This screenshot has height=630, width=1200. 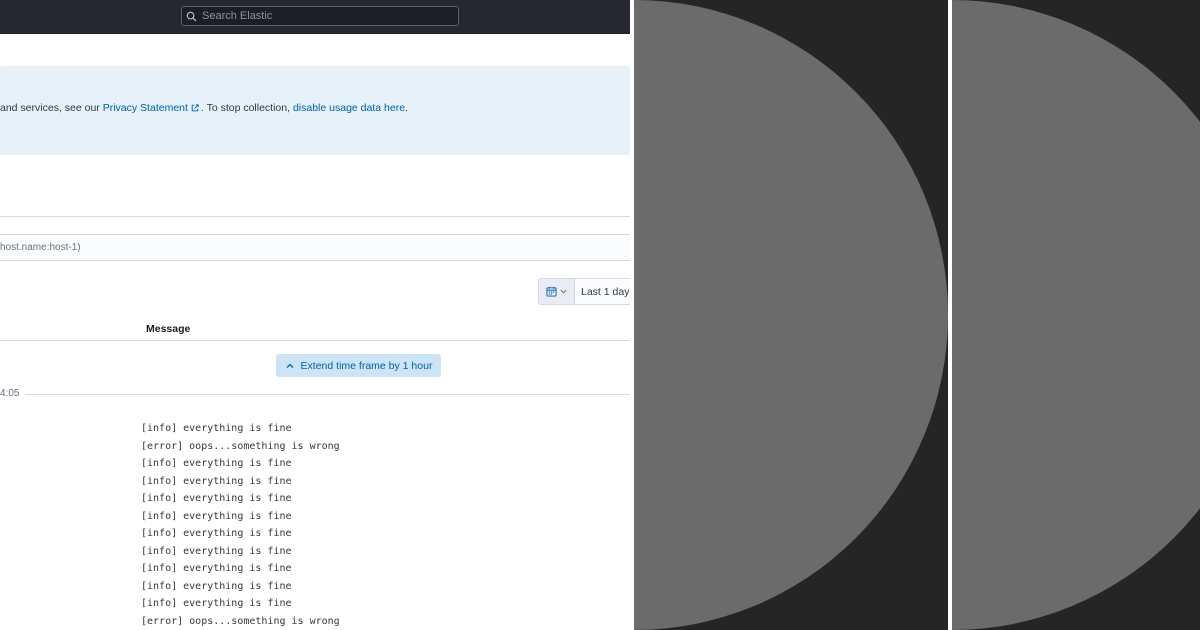 I want to click on query-text: host.name:host-1), so click(x=40, y=247).